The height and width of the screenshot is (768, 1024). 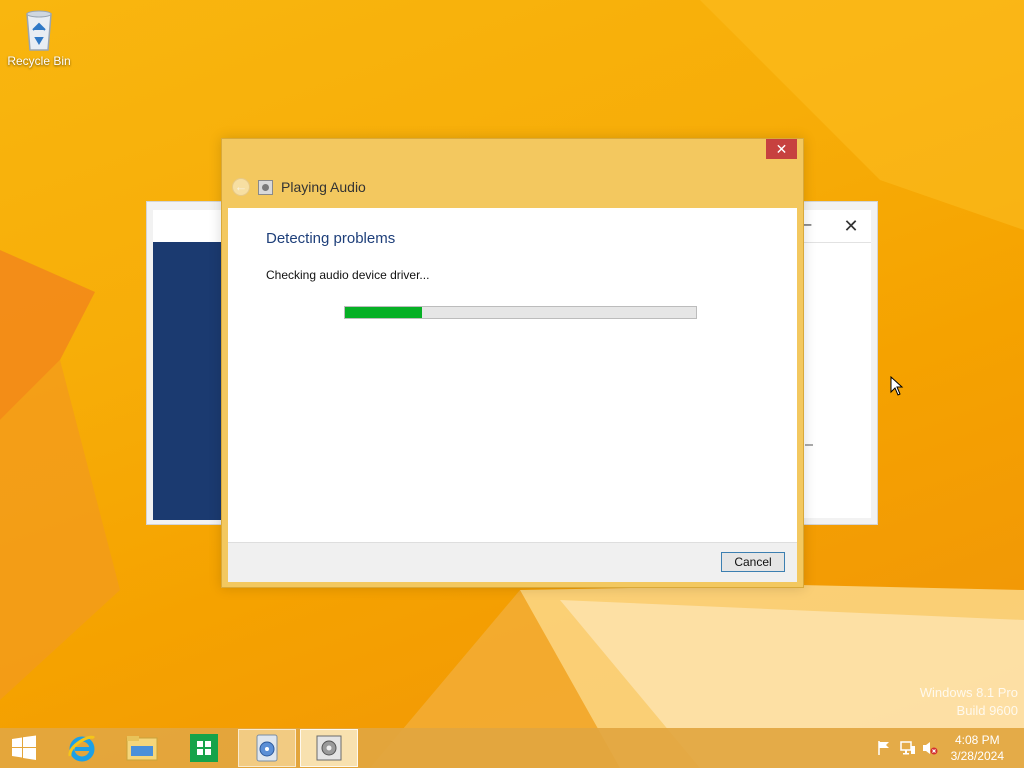 I want to click on divider, so click(x=809, y=445).